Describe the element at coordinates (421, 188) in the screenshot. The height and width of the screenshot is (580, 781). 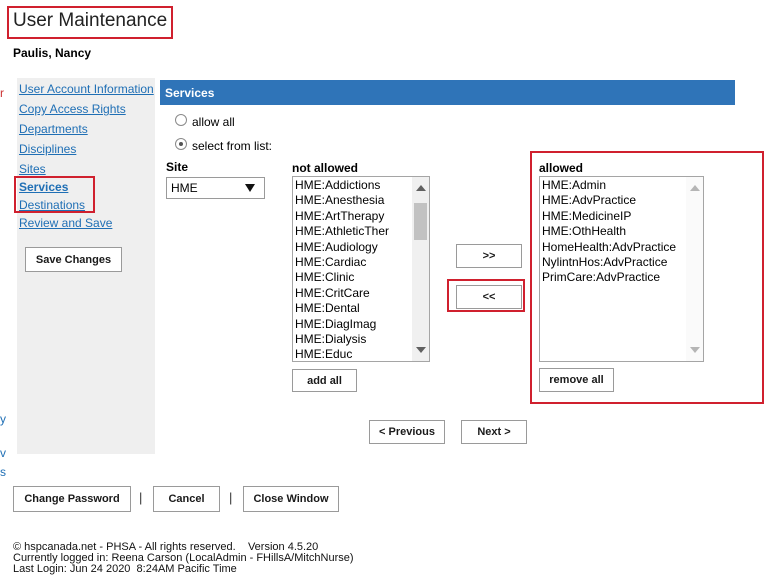
I see `scroll-up-icon` at that location.